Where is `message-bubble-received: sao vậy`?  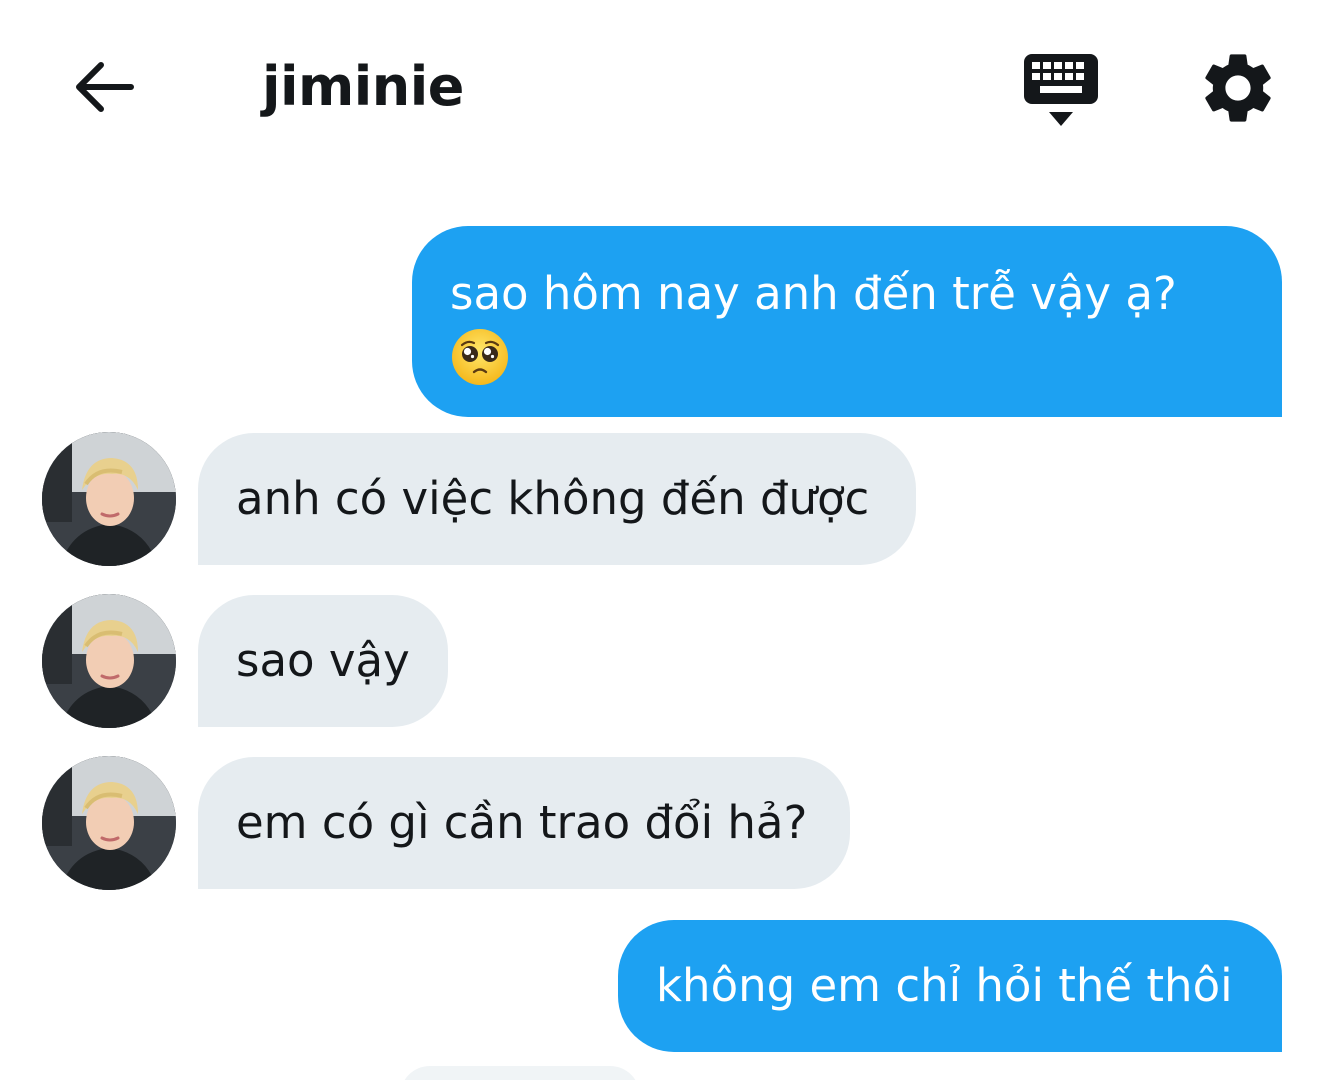 message-bubble-received: sao vậy is located at coordinates (323, 661).